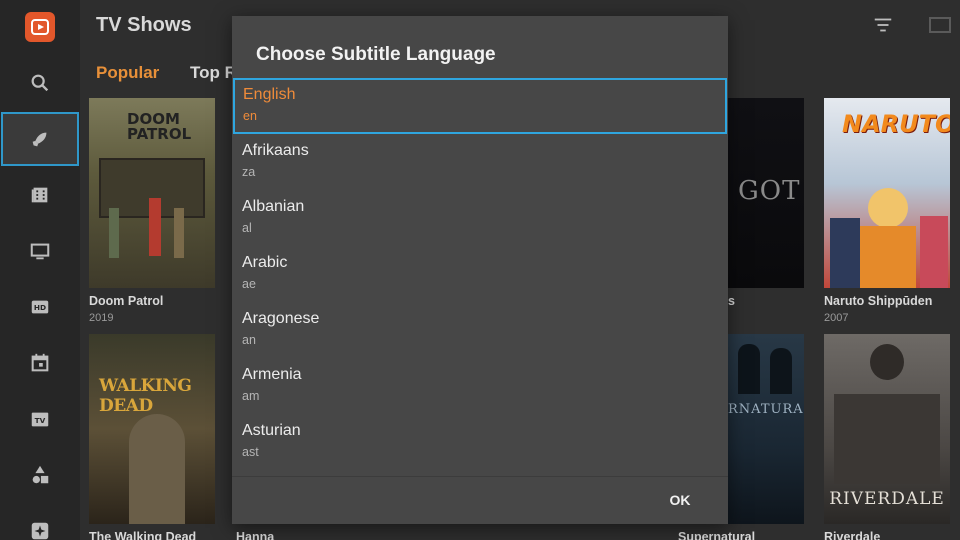  Describe the element at coordinates (376, 54) in the screenshot. I see `dialog-title: Choose Subtitle Language` at that location.